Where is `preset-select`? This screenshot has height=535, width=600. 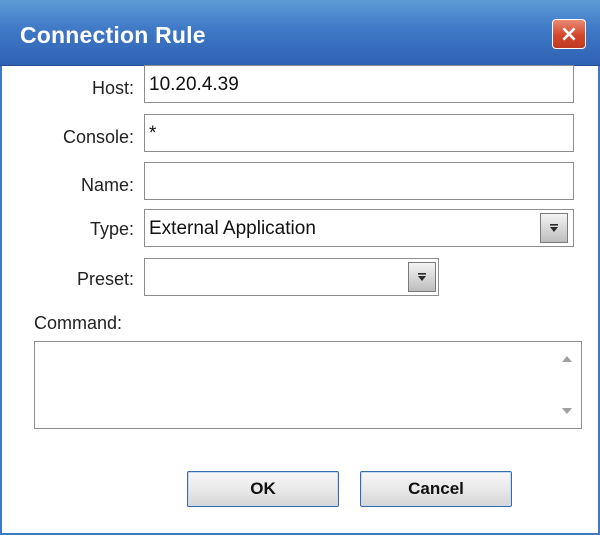 preset-select is located at coordinates (291, 277).